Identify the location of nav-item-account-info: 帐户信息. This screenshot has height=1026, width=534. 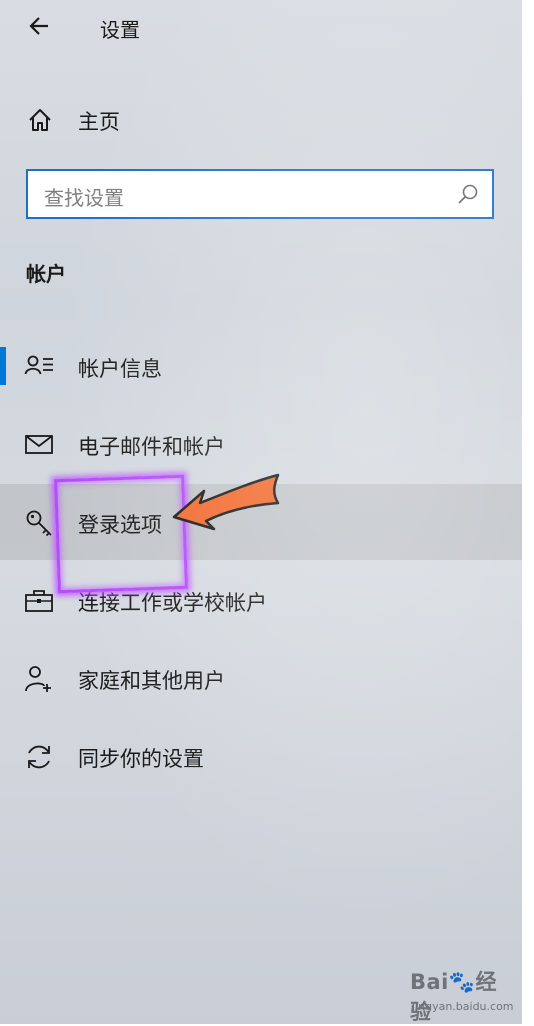
(261, 366).